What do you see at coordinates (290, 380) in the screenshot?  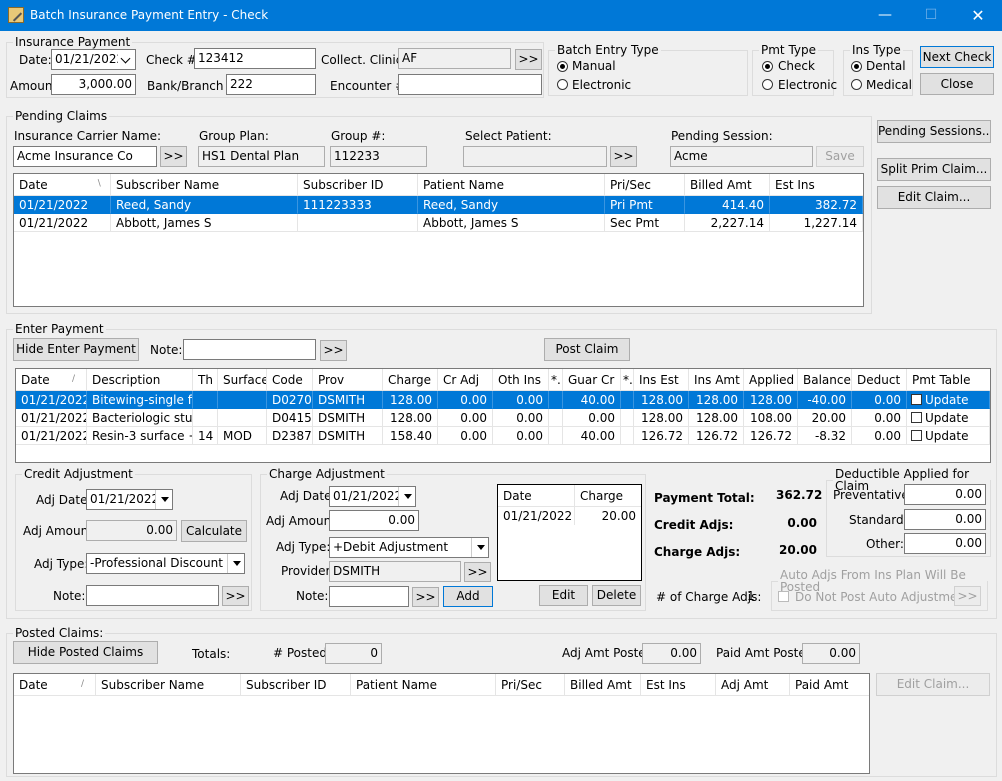 I see `col-code: Code` at bounding box center [290, 380].